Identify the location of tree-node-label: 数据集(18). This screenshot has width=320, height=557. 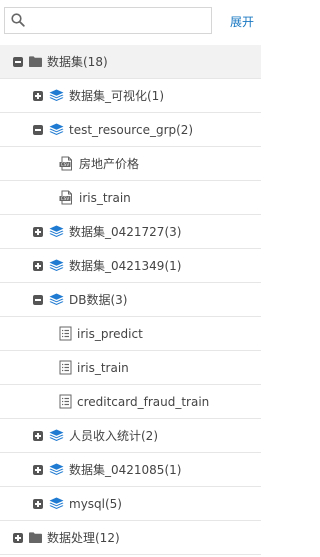
(77, 62).